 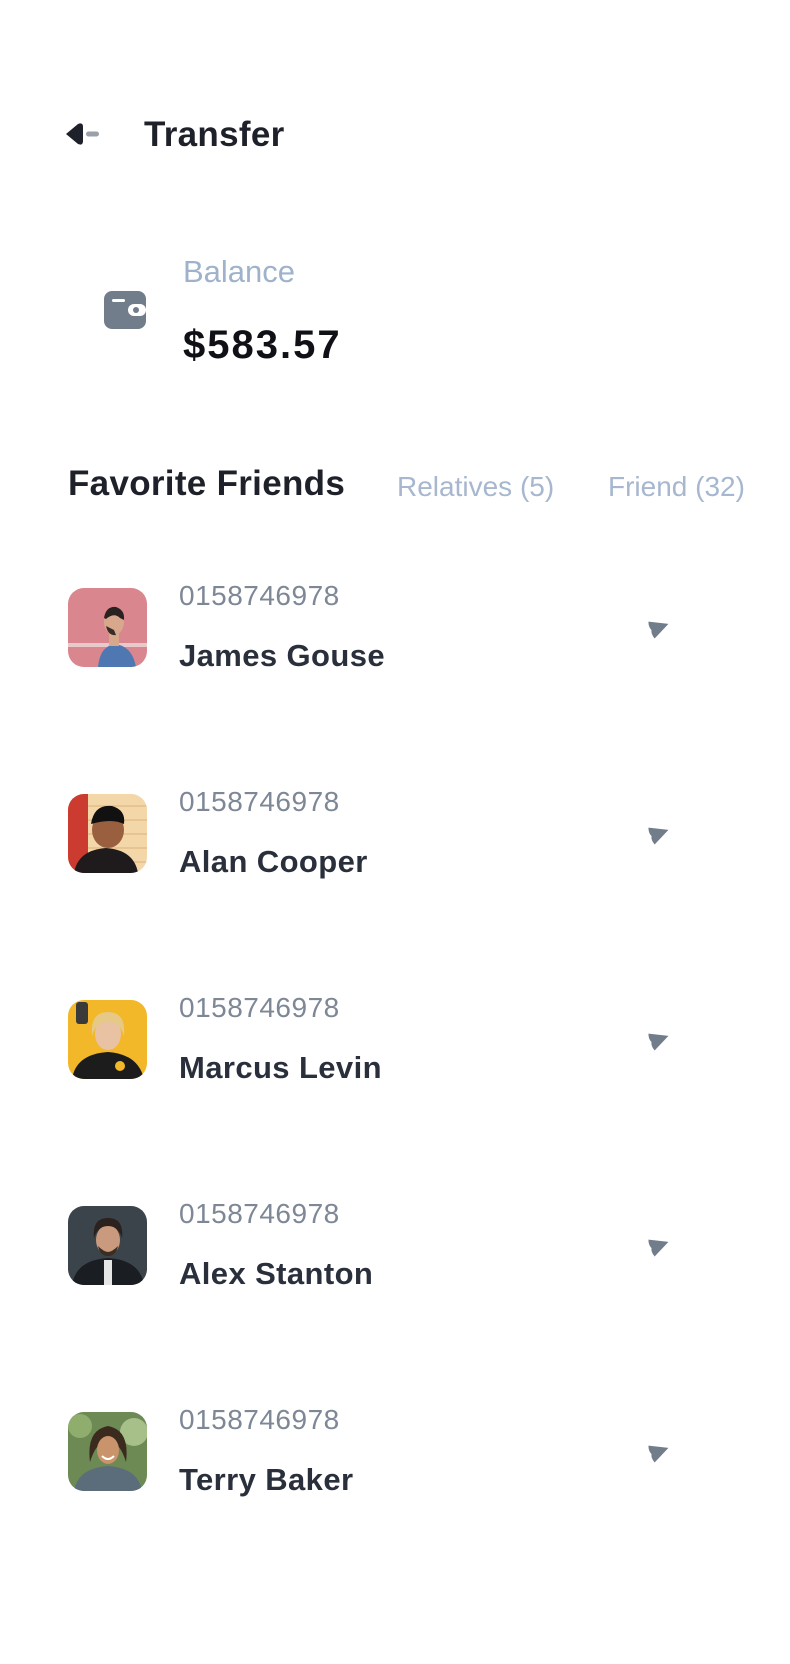 What do you see at coordinates (82, 134) in the screenshot?
I see `arrow-left-icon` at bounding box center [82, 134].